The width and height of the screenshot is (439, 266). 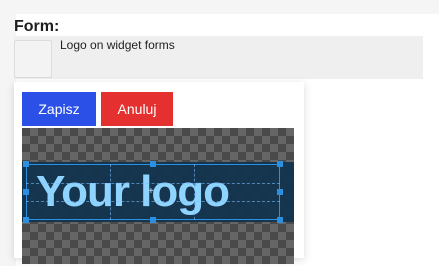 What do you see at coordinates (137, 109) in the screenshot?
I see `cancel-button: Anuluj` at bounding box center [137, 109].